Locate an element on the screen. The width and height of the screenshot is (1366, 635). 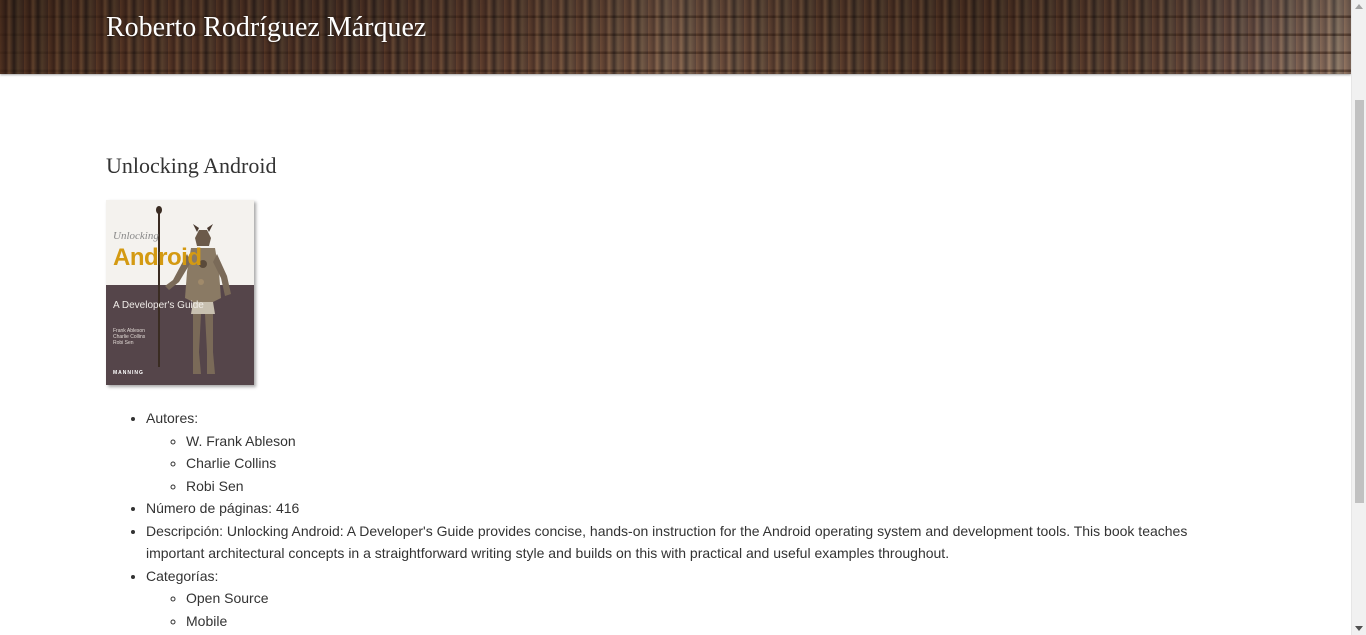
category-item: Mobile is located at coordinates (701, 621).